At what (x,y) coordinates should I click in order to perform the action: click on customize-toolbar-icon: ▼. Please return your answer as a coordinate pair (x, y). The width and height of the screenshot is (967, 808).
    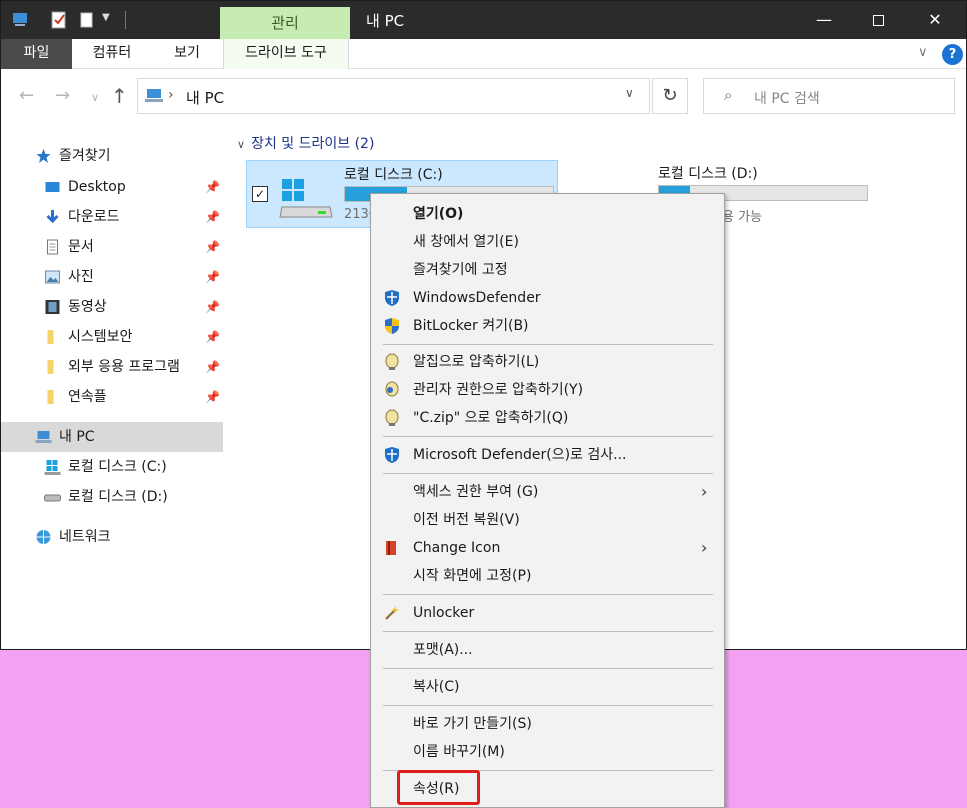
    Looking at the image, I should click on (106, 17).